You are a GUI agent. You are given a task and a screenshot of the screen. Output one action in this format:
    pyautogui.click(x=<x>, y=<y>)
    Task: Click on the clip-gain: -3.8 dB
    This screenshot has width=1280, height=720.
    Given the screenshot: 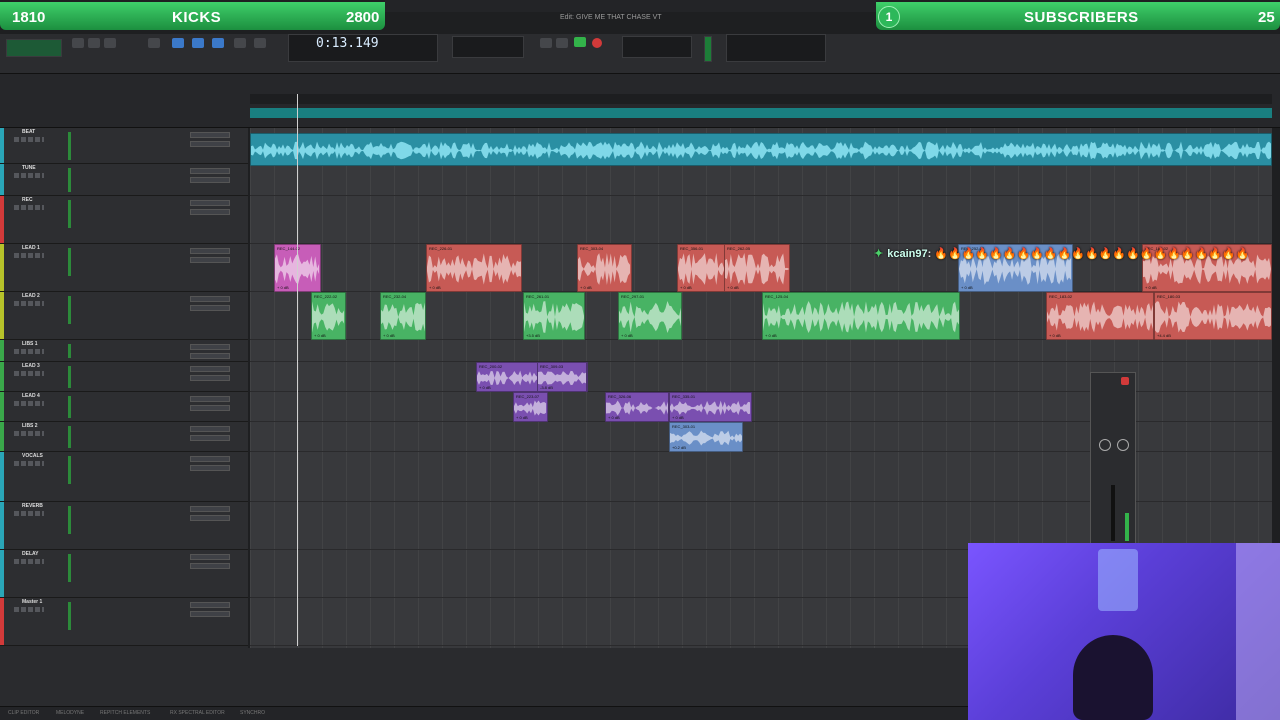 What is the action you would take?
    pyautogui.click(x=546, y=387)
    